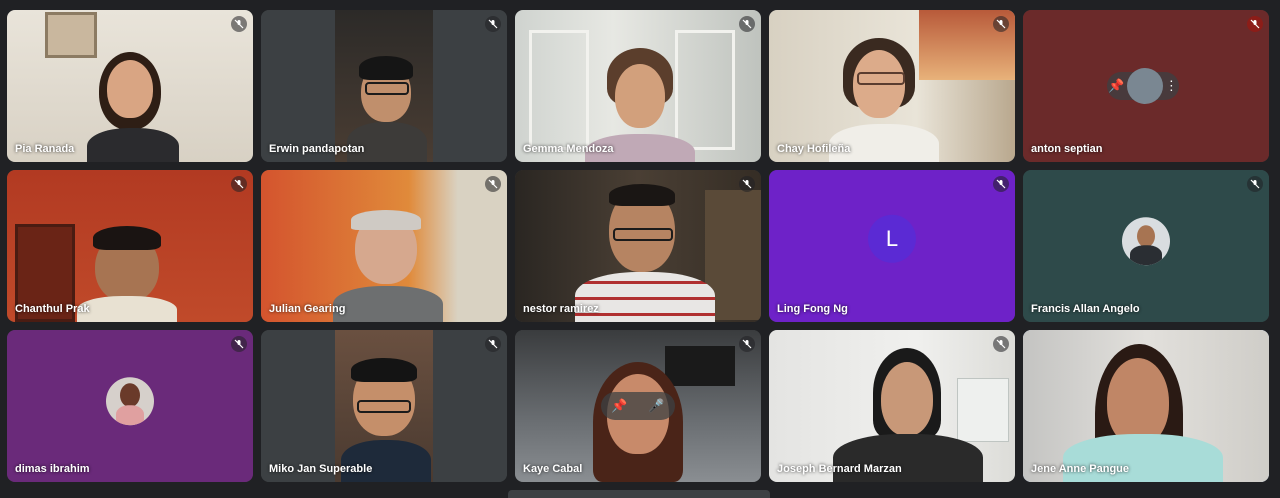 The width and height of the screenshot is (1280, 498). Describe the element at coordinates (1085, 309) in the screenshot. I see `participant-name: Francis Allan Angelo` at that location.